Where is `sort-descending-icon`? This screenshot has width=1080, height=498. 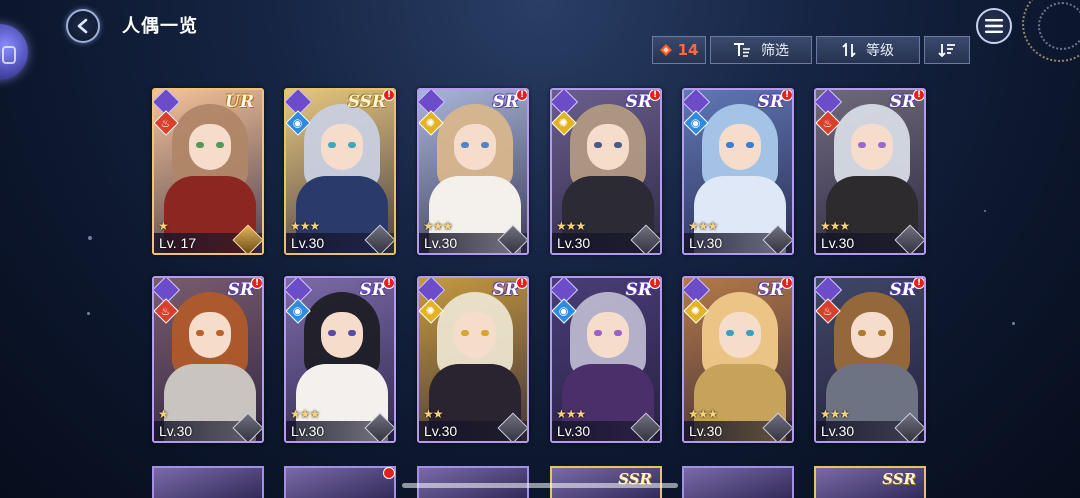 sort-descending-icon is located at coordinates (946, 50).